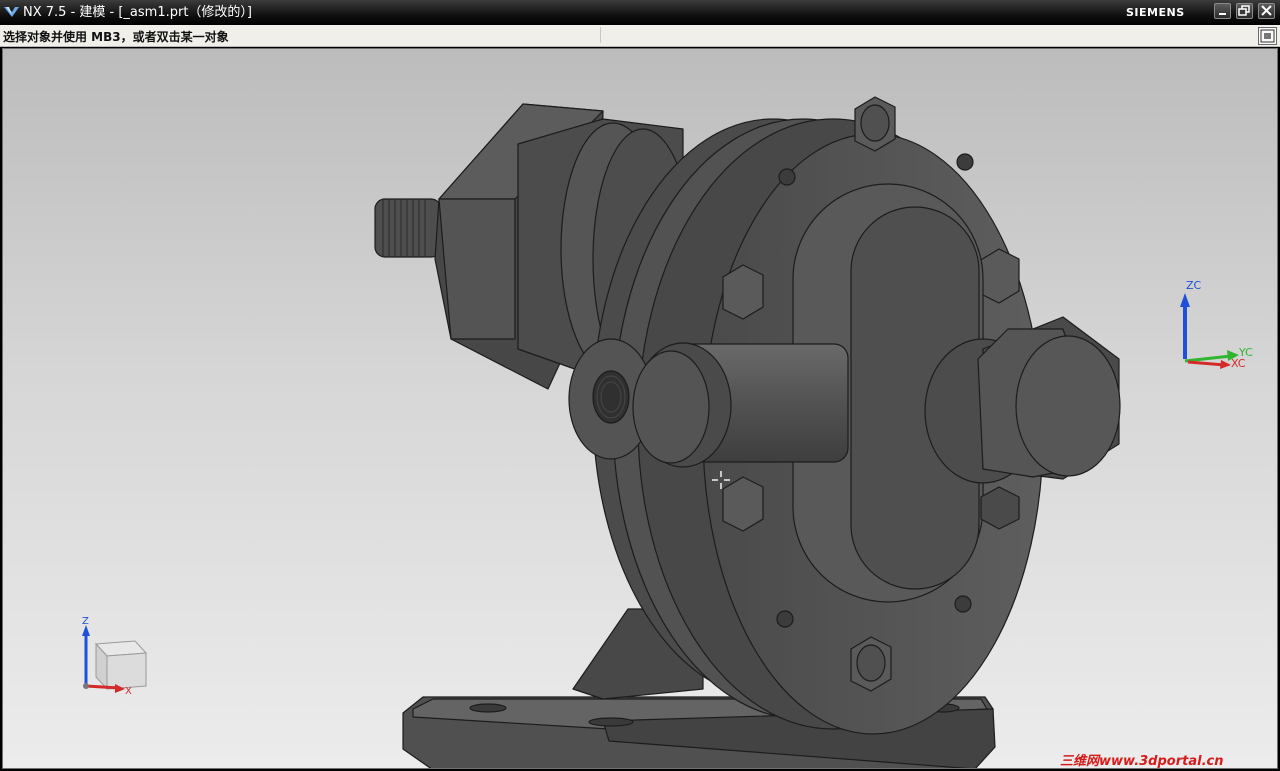 This screenshot has width=1280, height=771. Describe the element at coordinates (128, 691) in the screenshot. I see `mini-x-label: X` at that location.